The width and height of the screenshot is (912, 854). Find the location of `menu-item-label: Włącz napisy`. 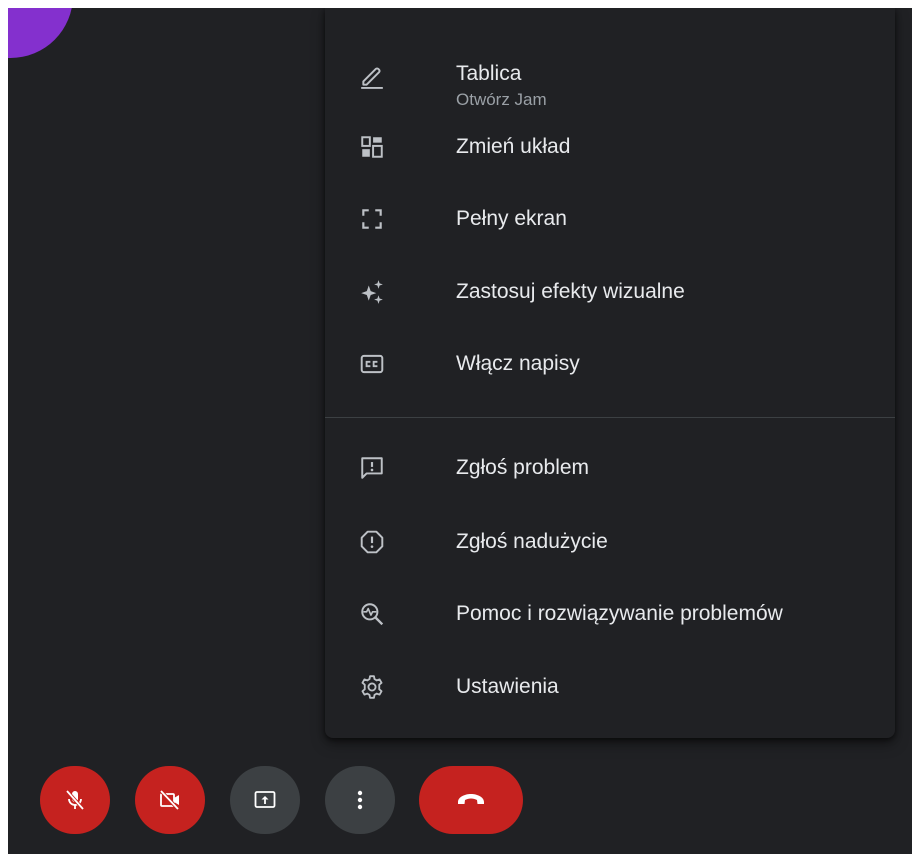

menu-item-label: Włącz napisy is located at coordinates (518, 363).